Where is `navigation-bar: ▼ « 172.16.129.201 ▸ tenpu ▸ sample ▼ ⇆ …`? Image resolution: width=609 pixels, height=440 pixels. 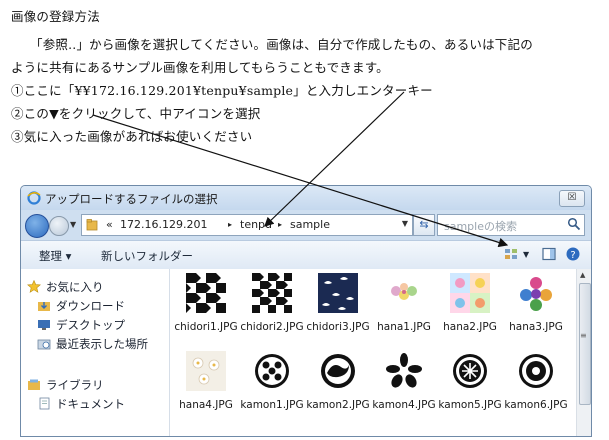 navigation-bar: ▼ « 172.16.129.201 ▸ tenpu ▸ sample ▼ ⇆ … is located at coordinates (306, 225).